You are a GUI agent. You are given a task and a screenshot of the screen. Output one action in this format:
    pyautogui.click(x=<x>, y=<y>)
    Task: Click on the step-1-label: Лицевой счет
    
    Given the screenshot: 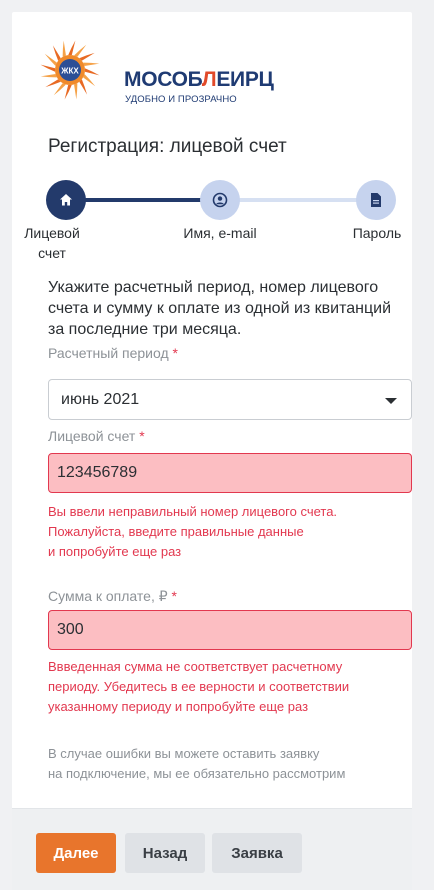 What is the action you would take?
    pyautogui.click(x=52, y=243)
    